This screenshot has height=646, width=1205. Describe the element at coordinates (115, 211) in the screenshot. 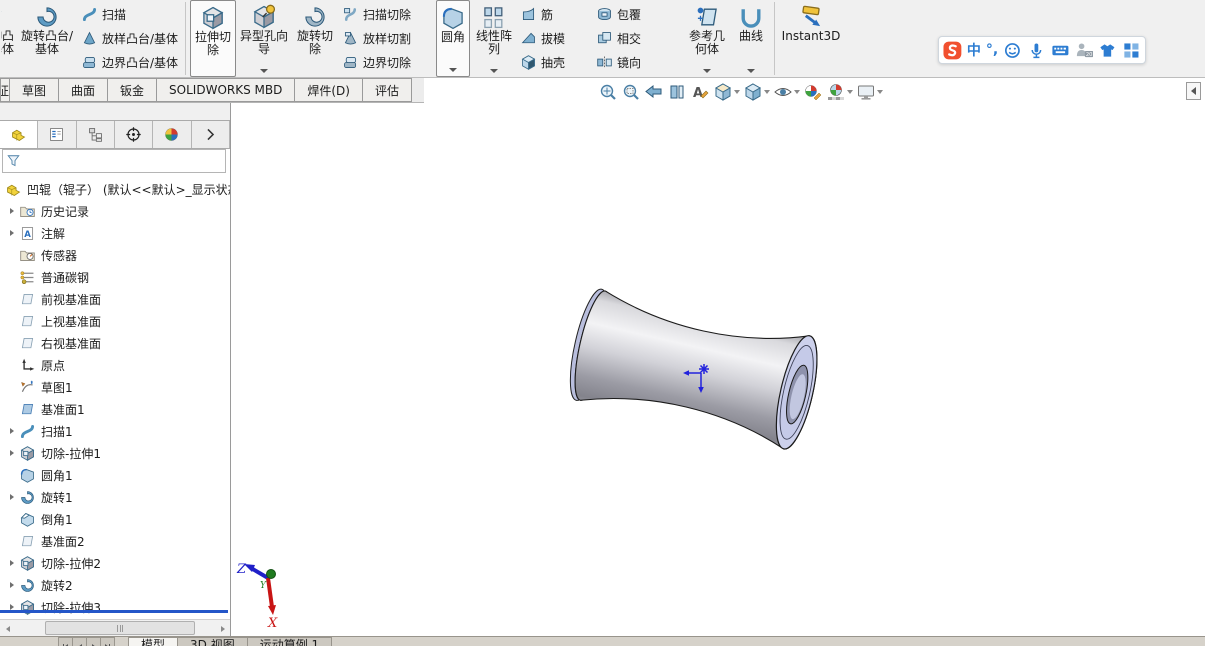

I see `tree-item: 历史记录` at that location.